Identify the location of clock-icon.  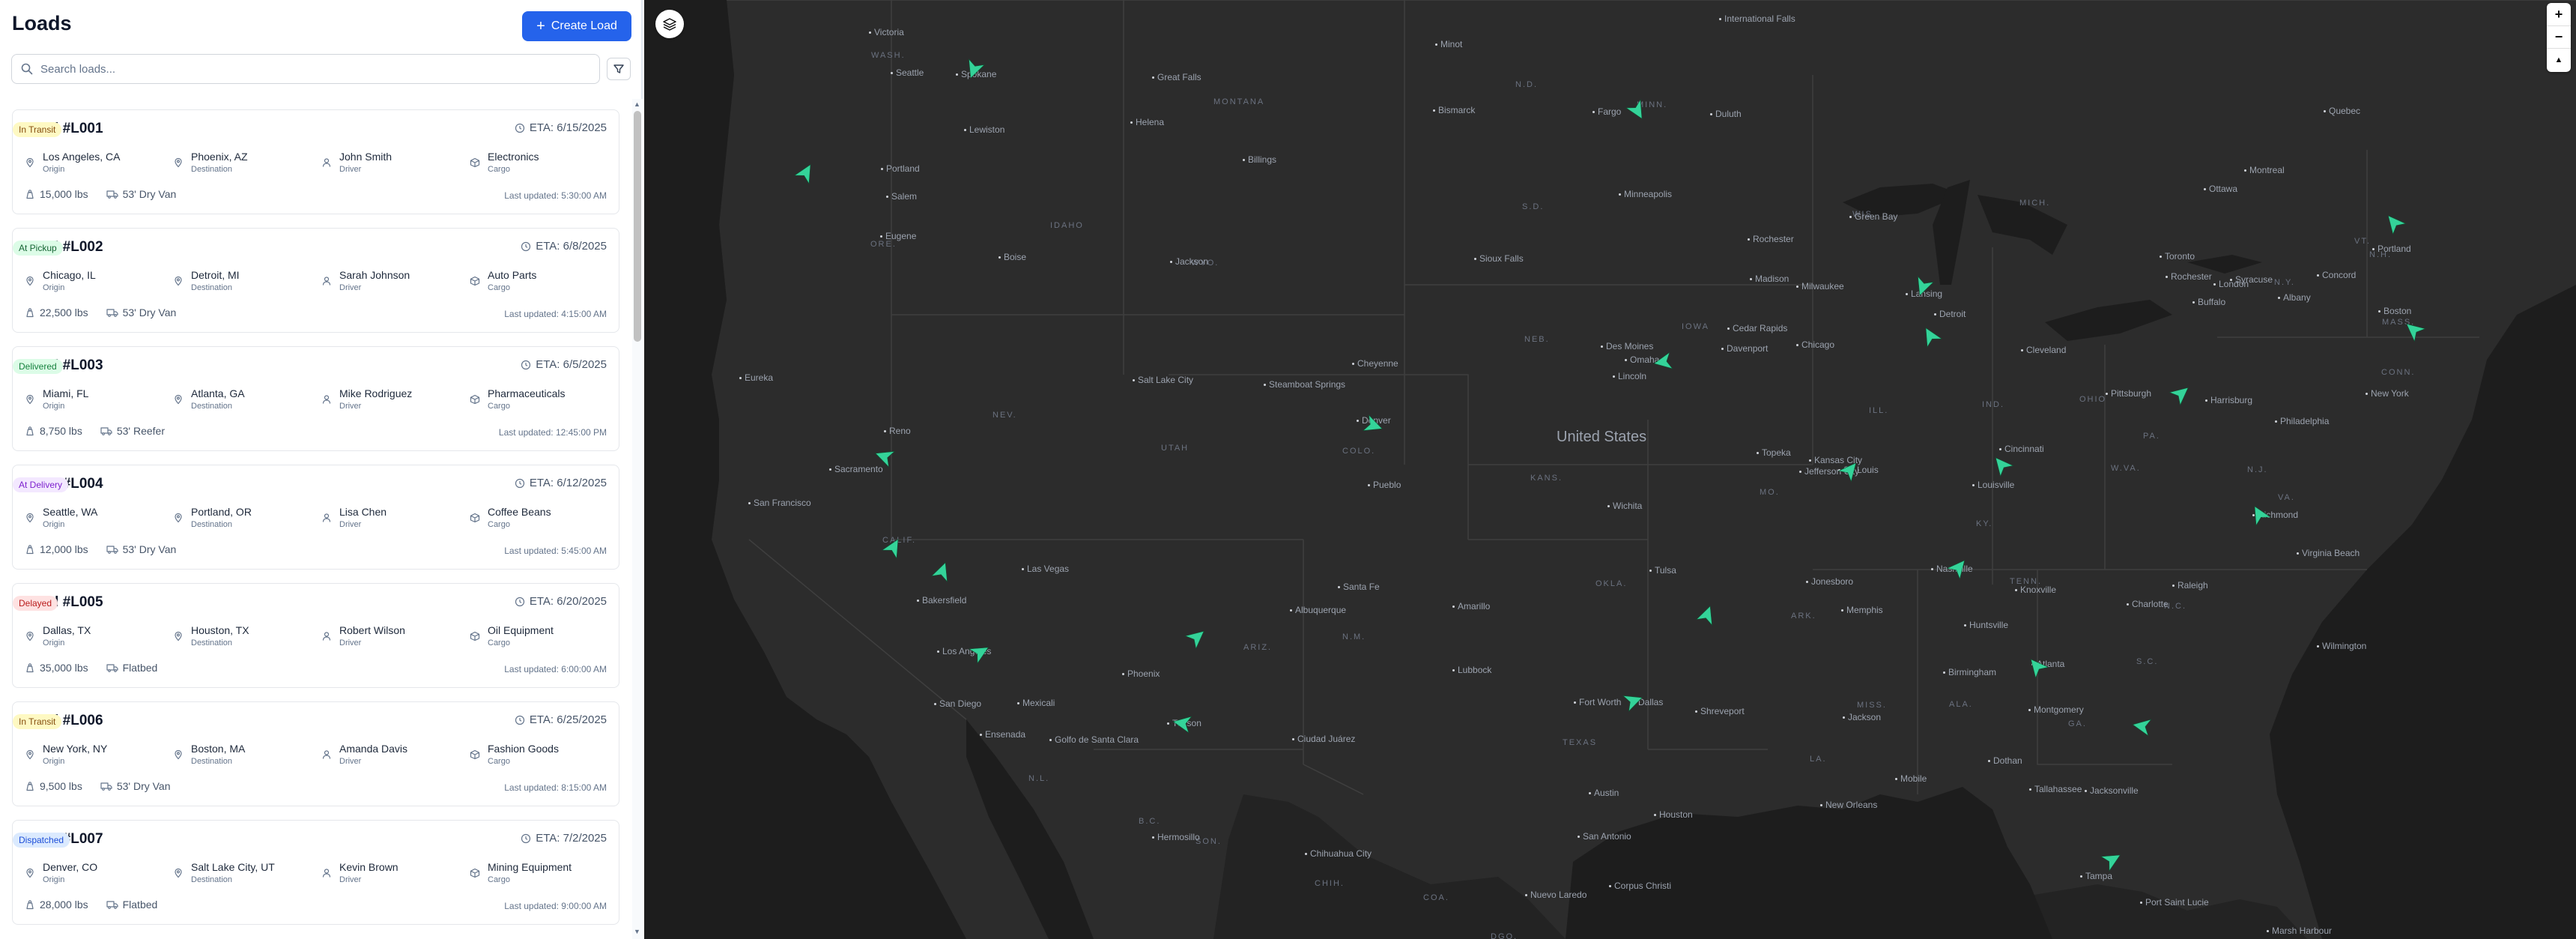
(519, 128).